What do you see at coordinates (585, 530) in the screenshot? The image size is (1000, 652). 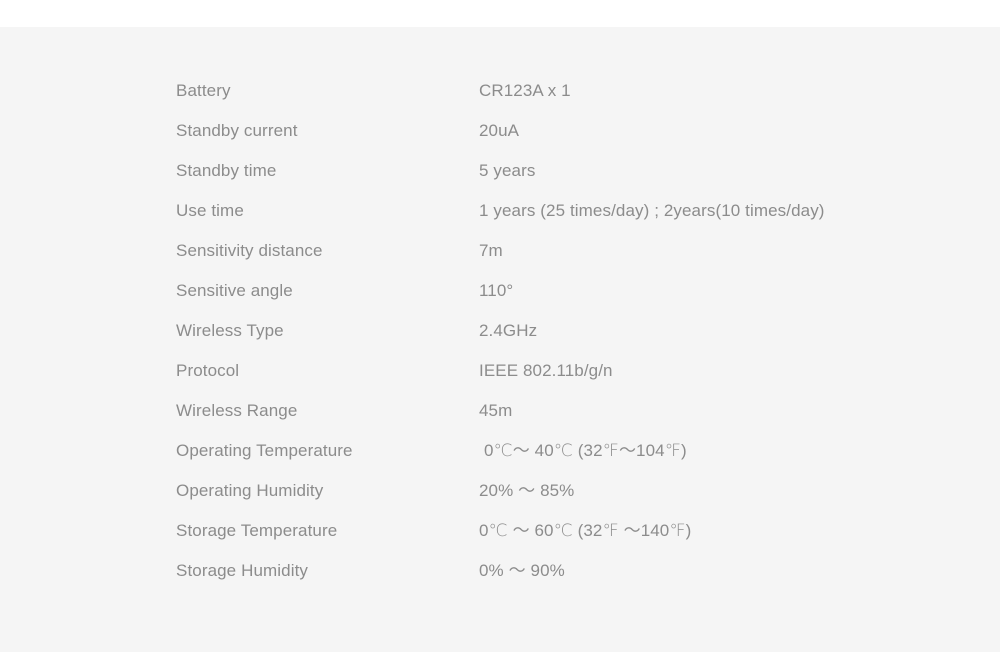 I see `spec-value: 0℃ ～ 60℃ (32℉ ～140℉)` at bounding box center [585, 530].